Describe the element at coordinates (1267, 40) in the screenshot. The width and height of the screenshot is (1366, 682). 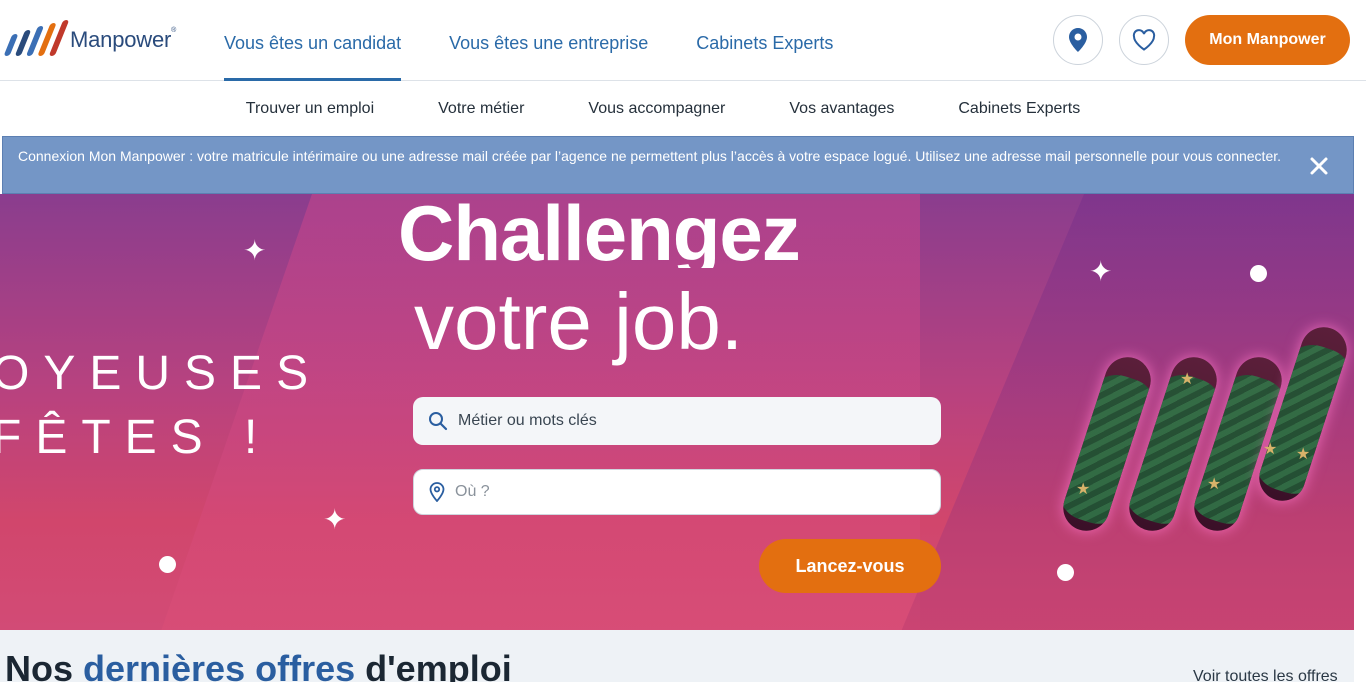
I see `mon-manpower-button: Mon Manpower` at that location.